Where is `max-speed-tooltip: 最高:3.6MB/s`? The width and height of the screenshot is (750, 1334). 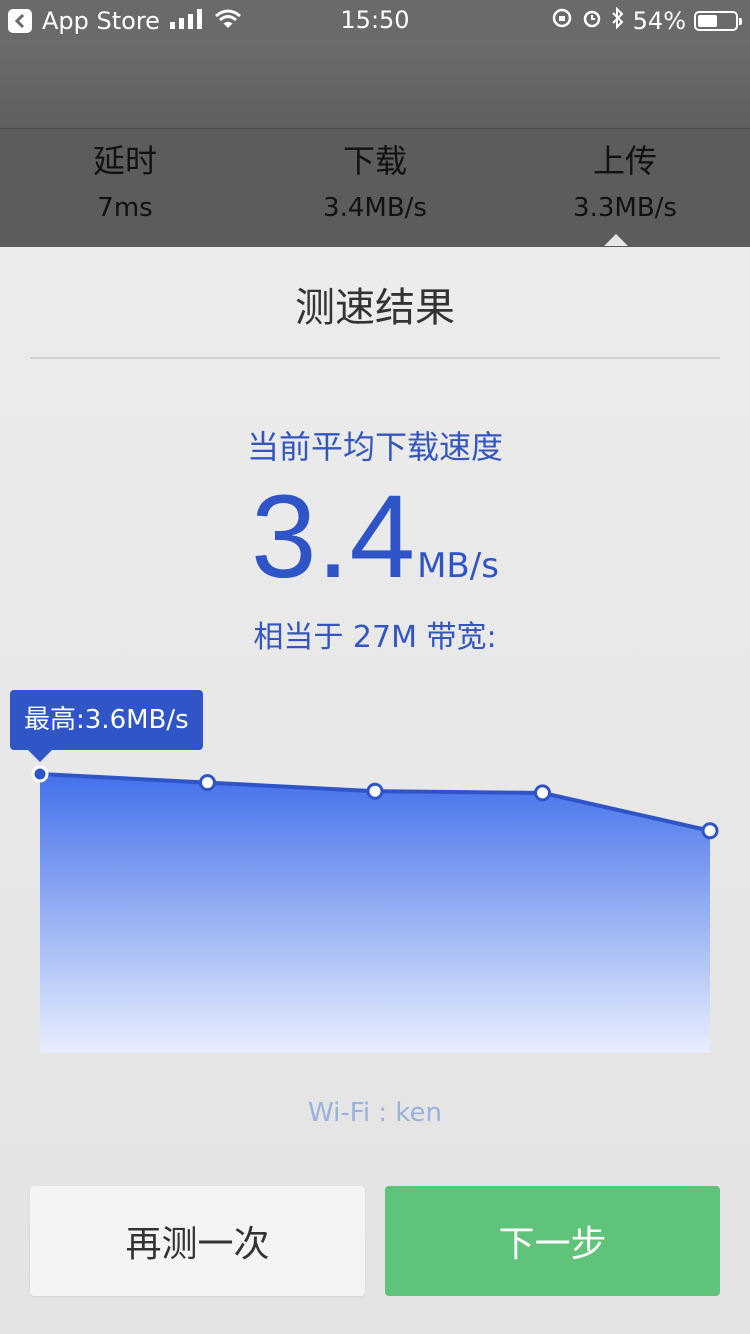 max-speed-tooltip: 最高:3.6MB/s is located at coordinates (106, 726).